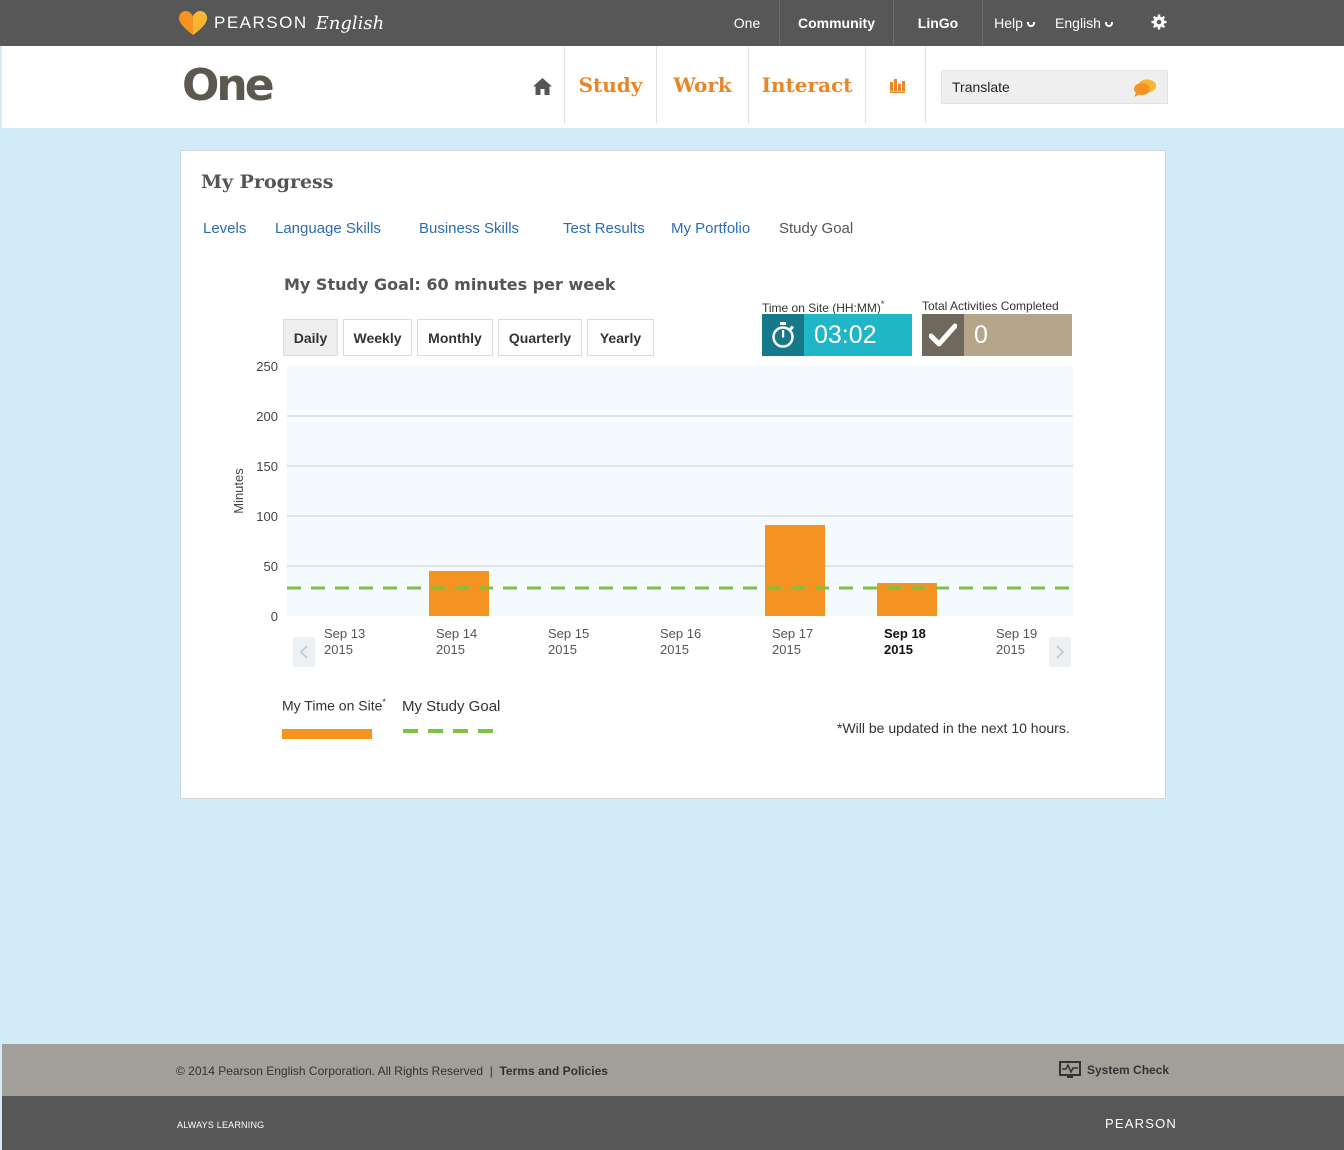  I want to click on legend-time-text: My Time on Site, so click(332, 705).